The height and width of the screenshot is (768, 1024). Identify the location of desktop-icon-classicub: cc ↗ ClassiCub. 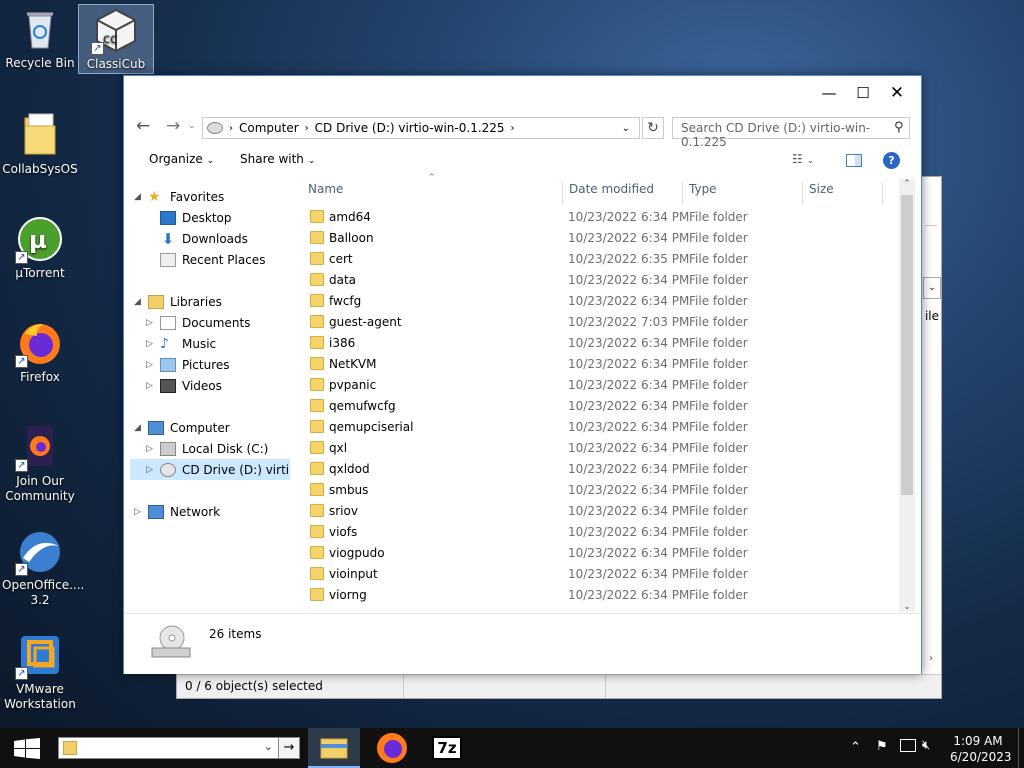
(116, 39).